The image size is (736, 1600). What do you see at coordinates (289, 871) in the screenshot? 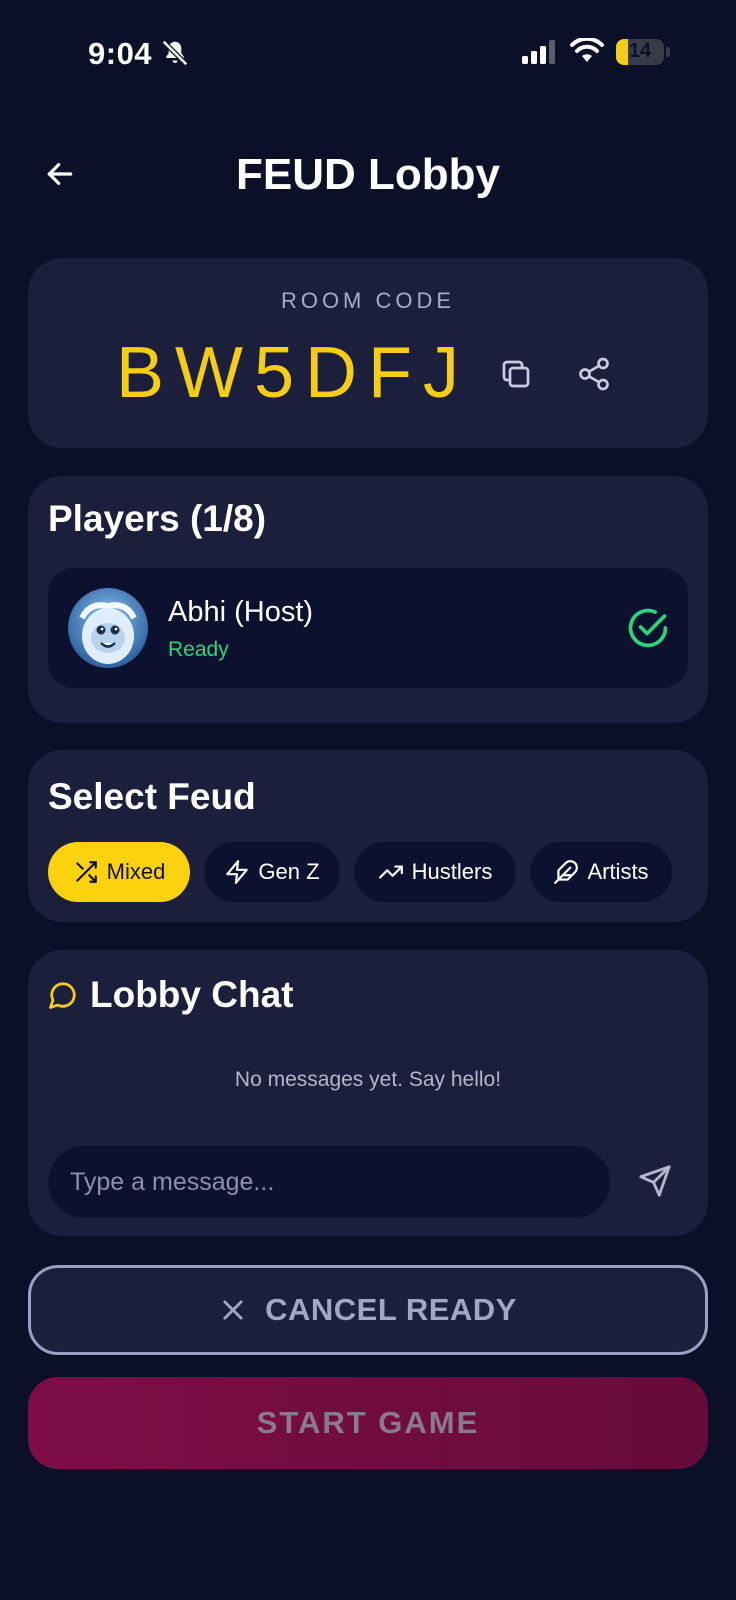
I see `feud-option-label: Gen Z` at bounding box center [289, 871].